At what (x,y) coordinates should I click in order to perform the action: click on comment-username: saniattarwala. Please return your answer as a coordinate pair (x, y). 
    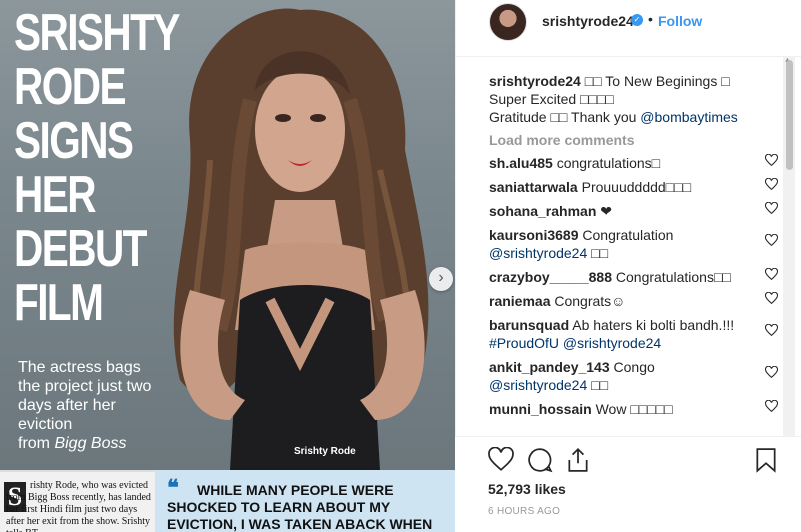
    Looking at the image, I should click on (533, 187).